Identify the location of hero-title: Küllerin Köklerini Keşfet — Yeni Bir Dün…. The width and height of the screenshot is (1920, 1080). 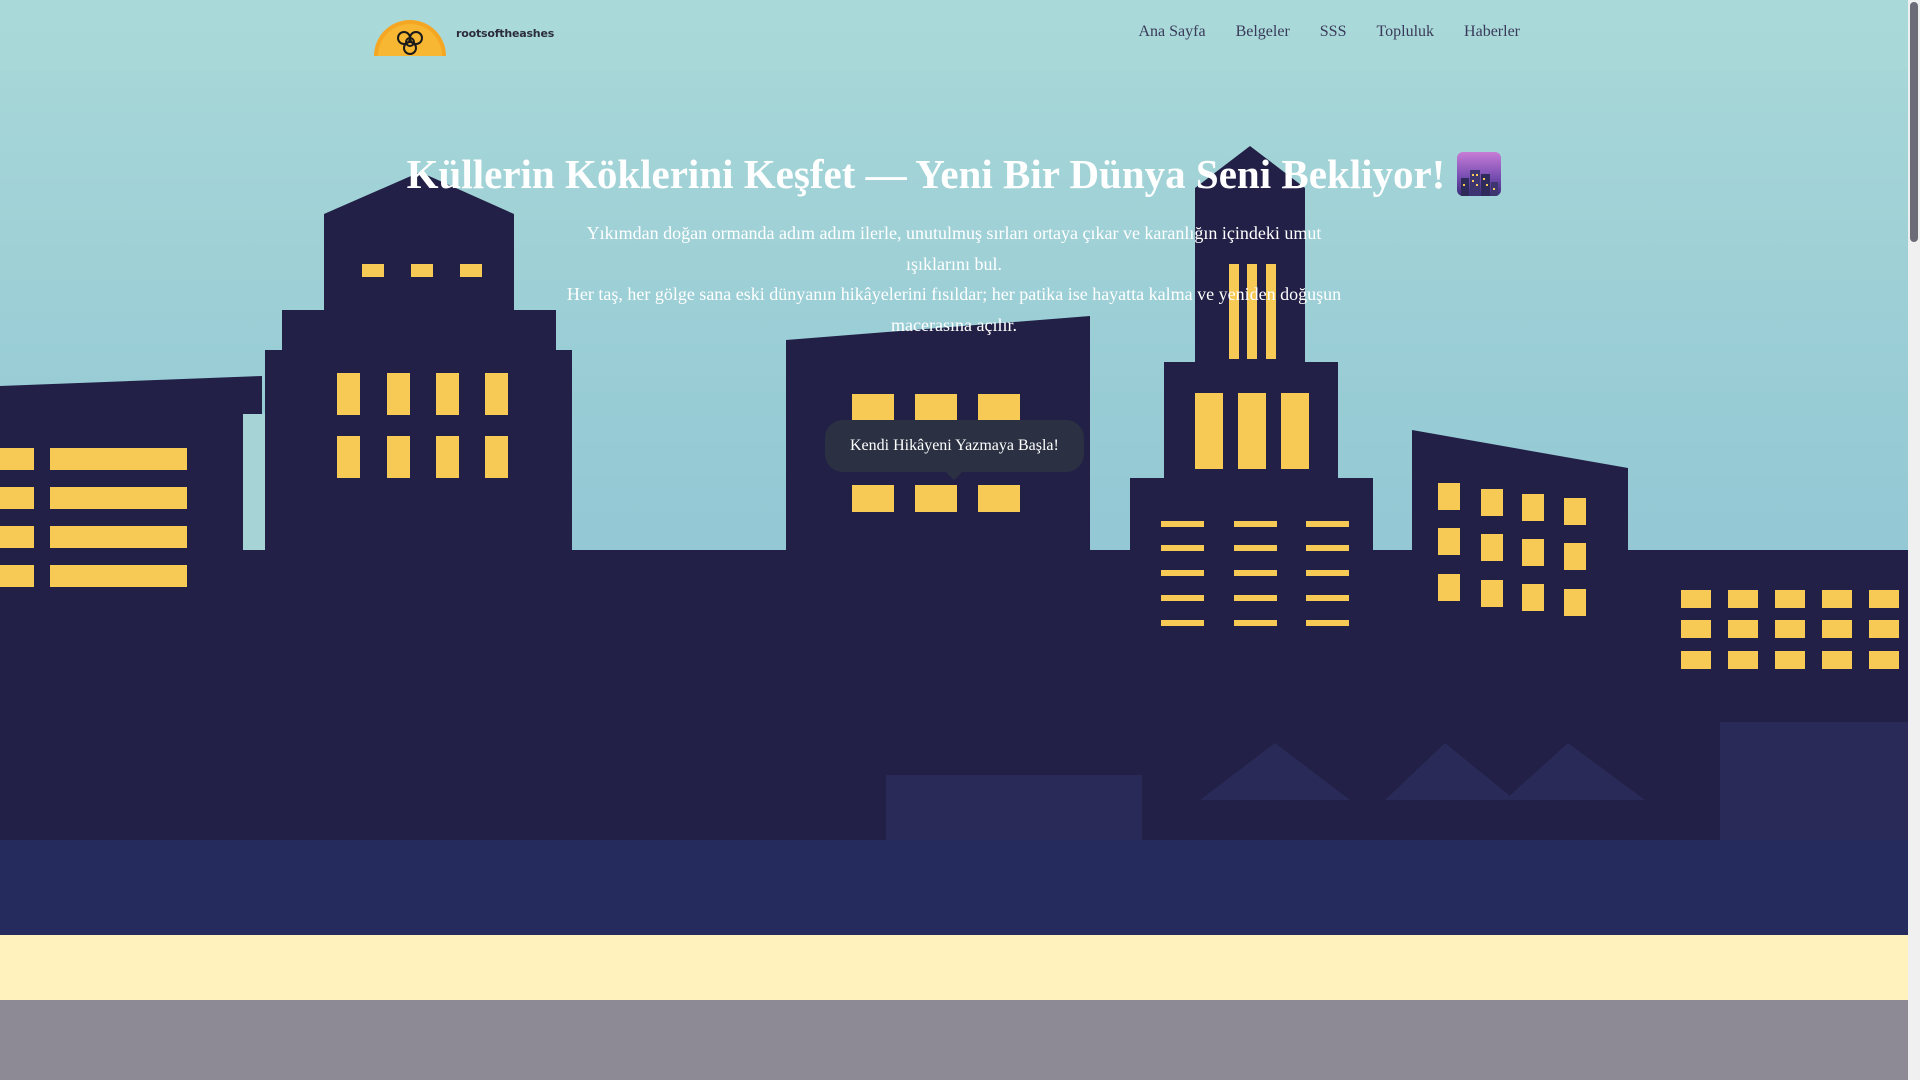
(926, 174).